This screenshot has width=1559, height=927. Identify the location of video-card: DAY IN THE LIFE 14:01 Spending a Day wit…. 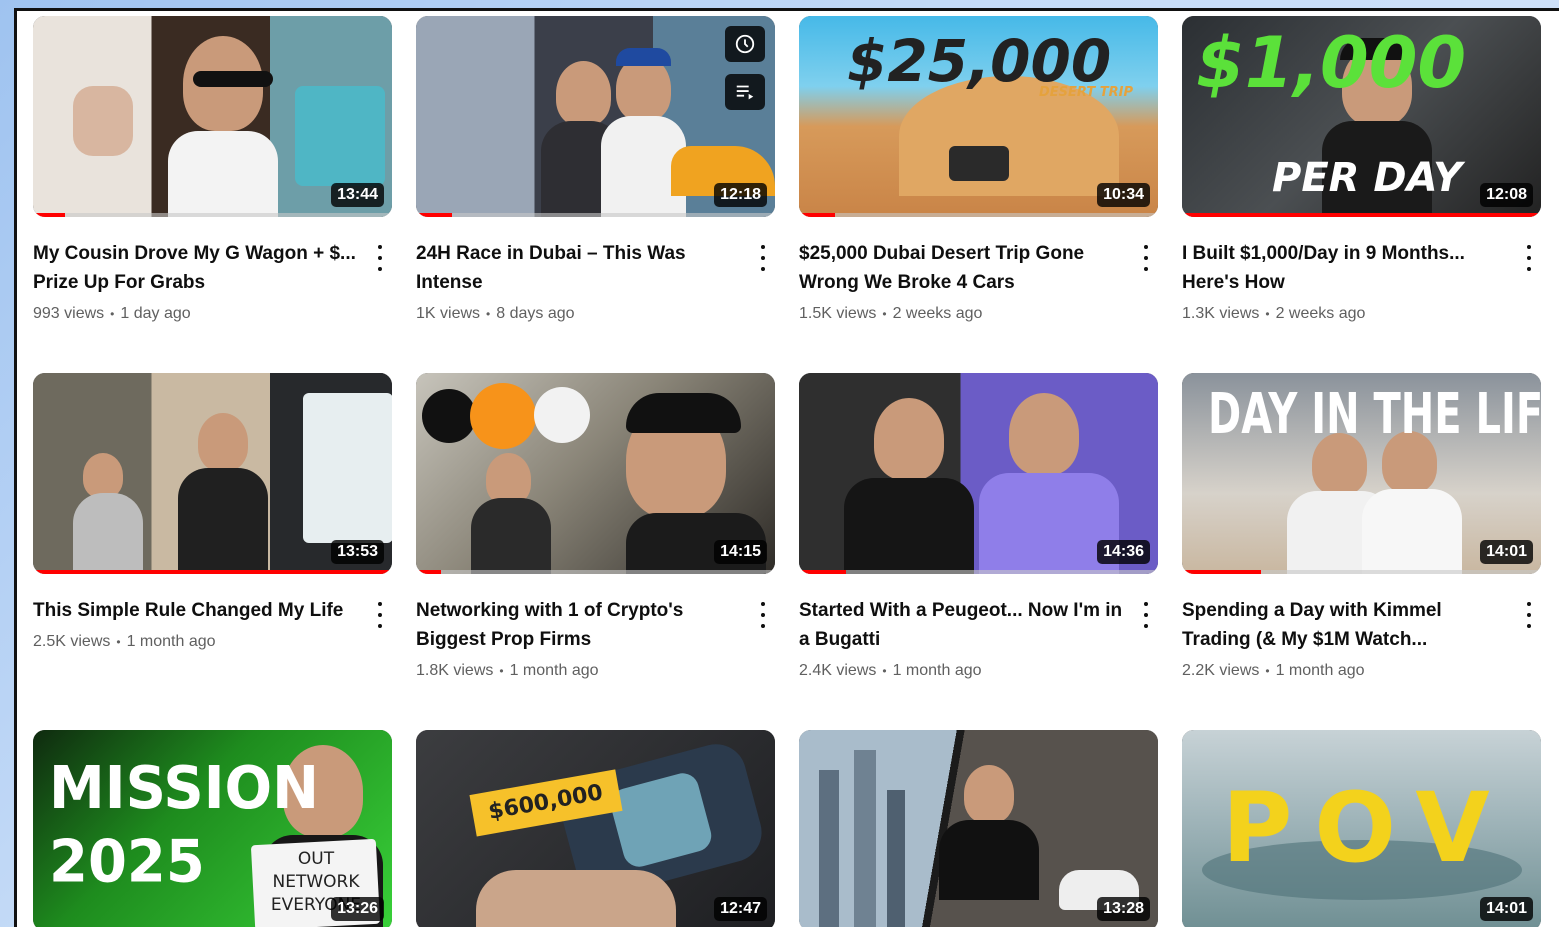
(1361, 551).